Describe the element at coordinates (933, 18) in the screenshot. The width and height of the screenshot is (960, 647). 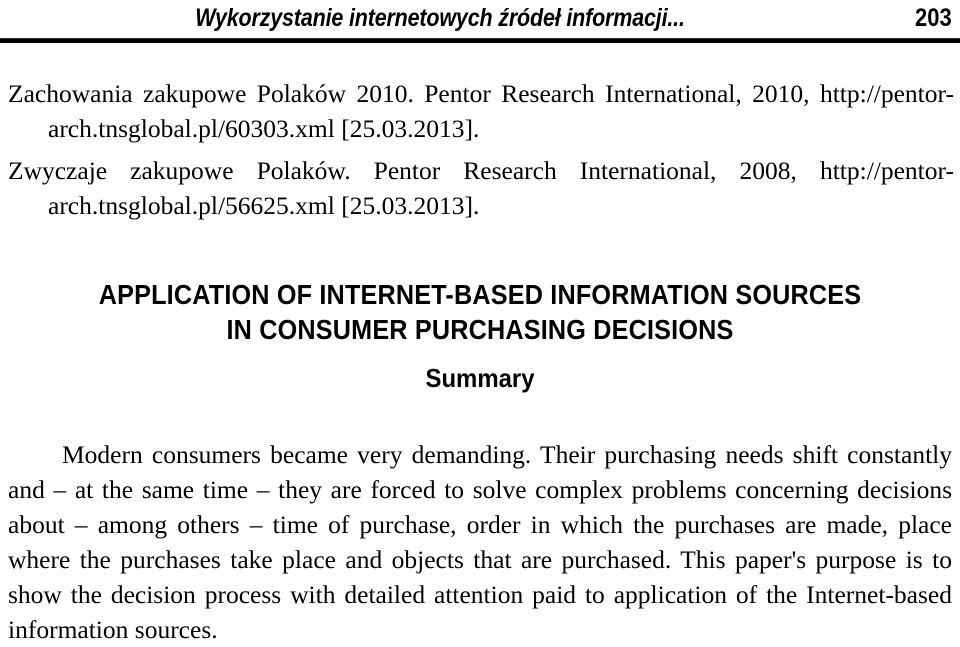
I see `page-number: 203` at that location.